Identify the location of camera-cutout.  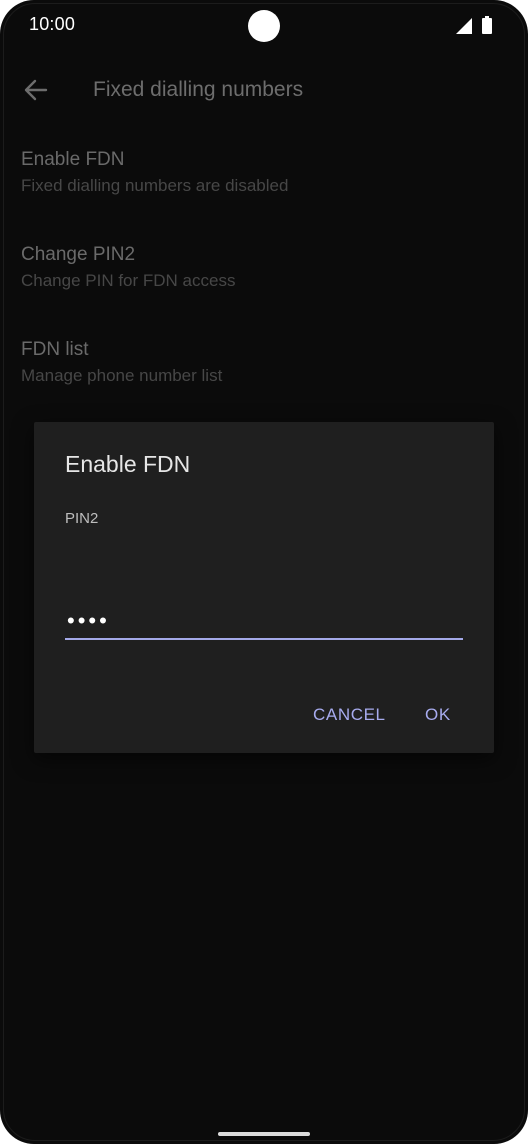
(264, 26).